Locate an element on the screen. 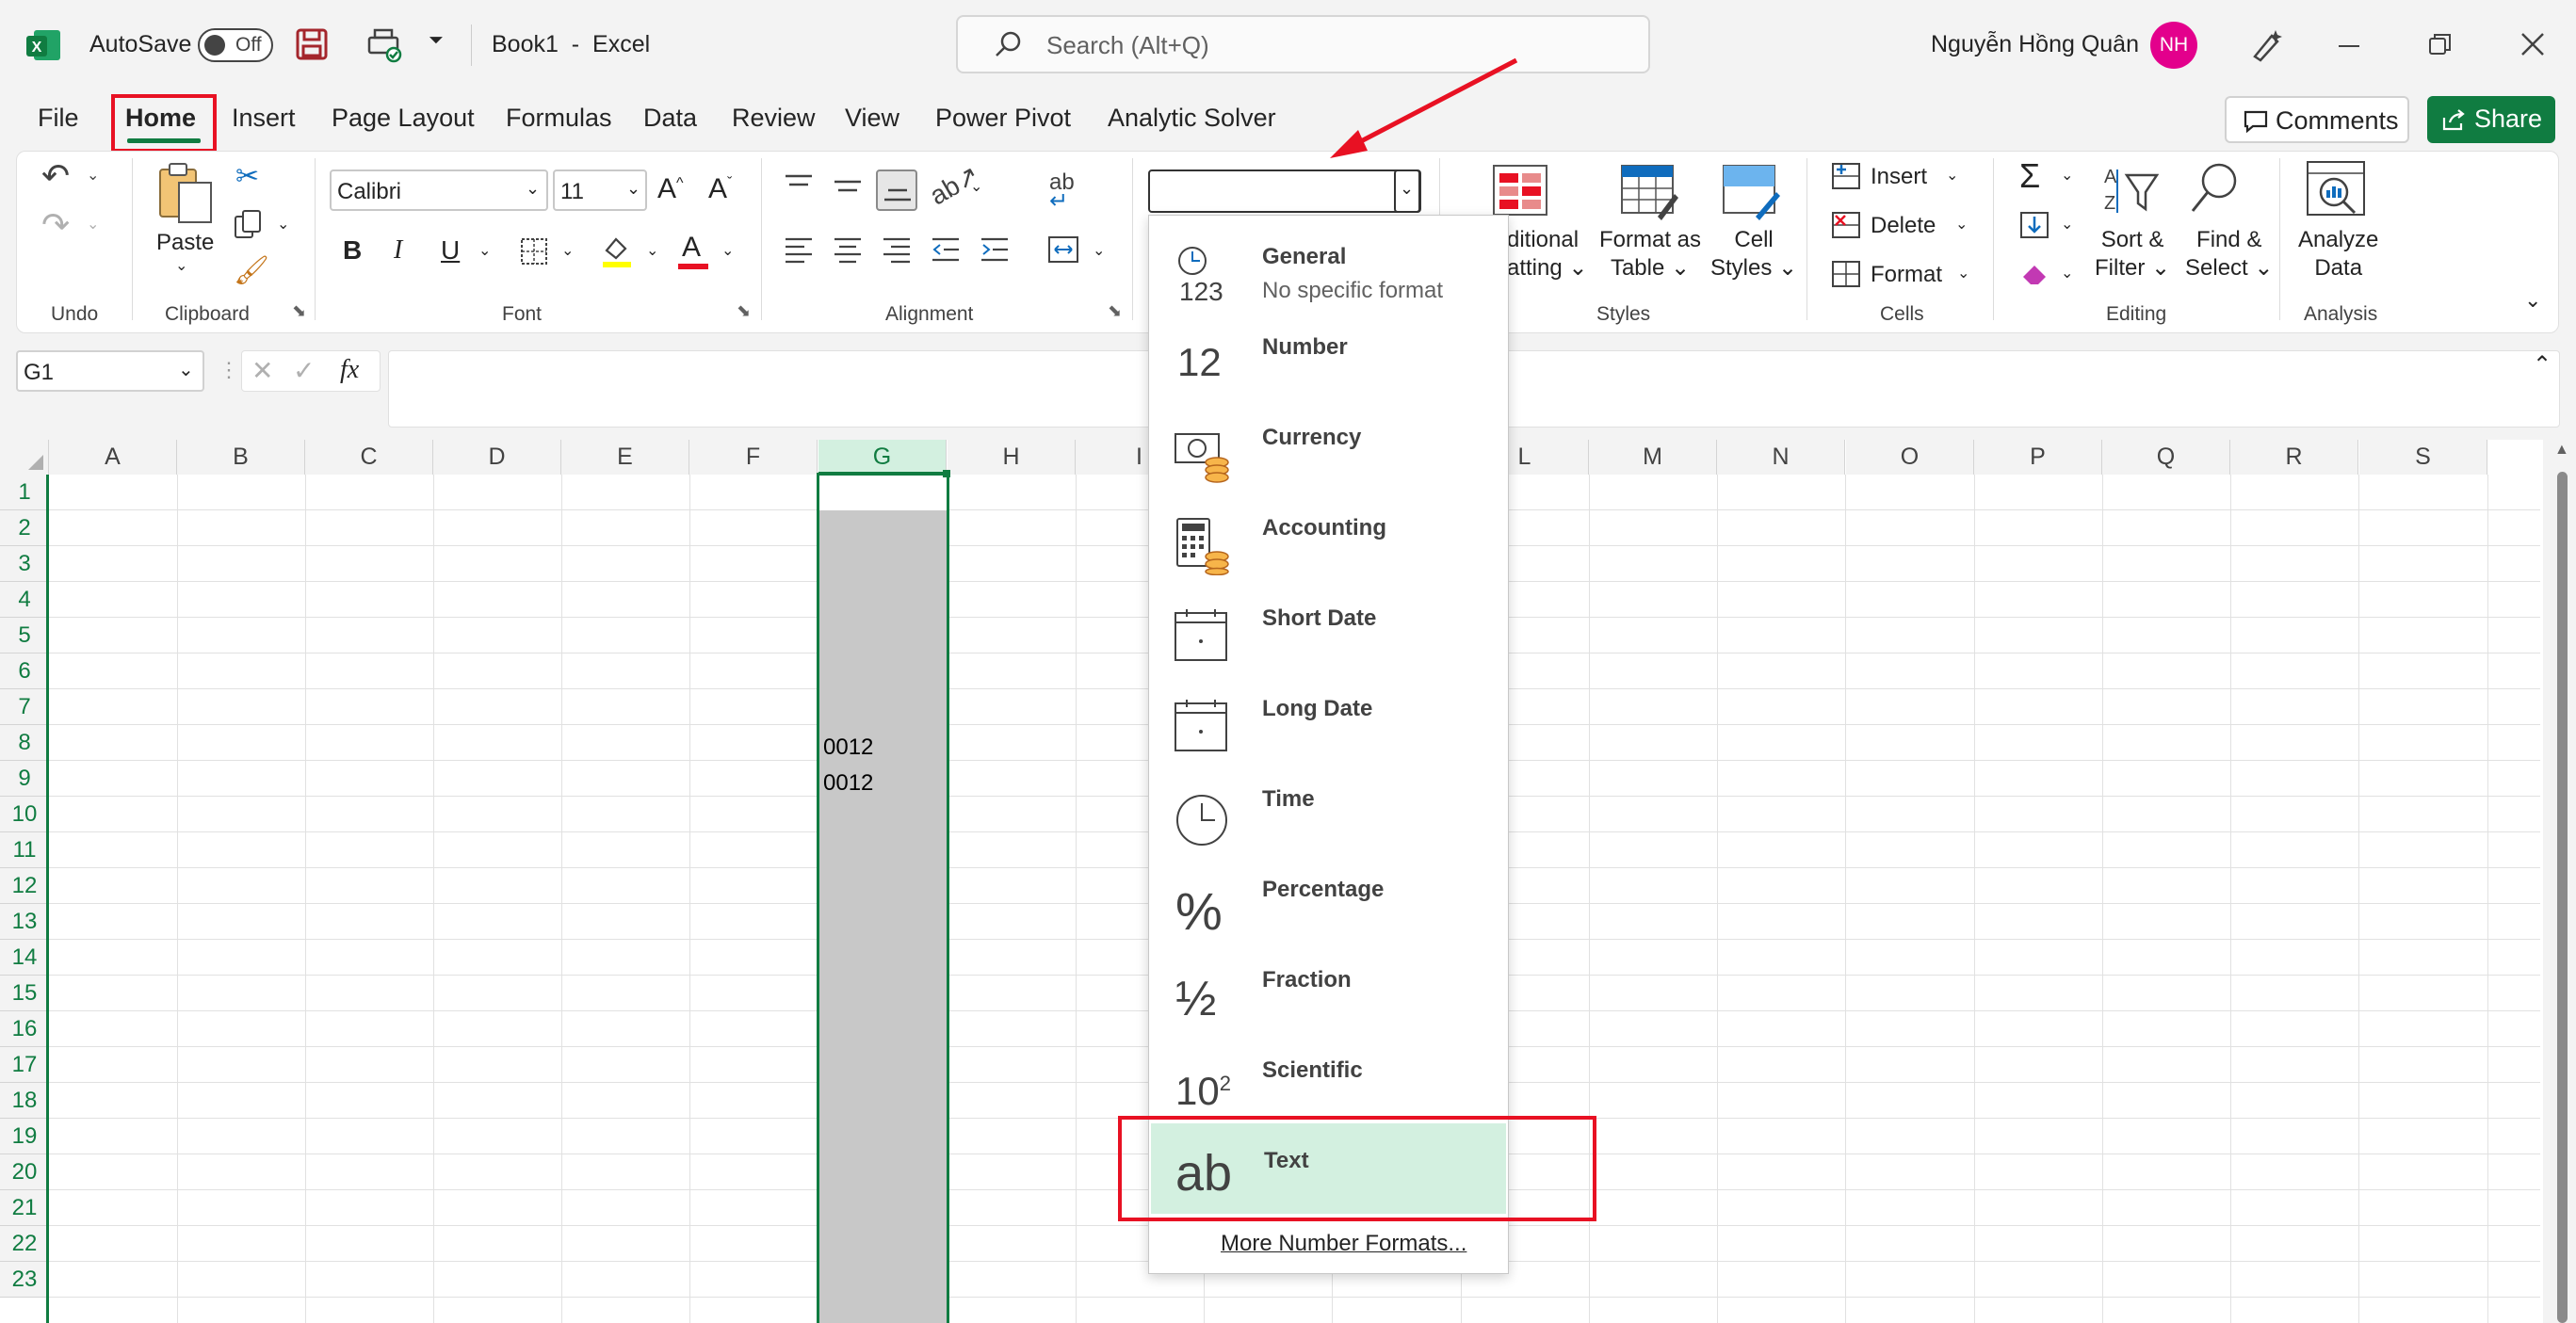 The width and height of the screenshot is (2576, 1323). clear-dropdown-icon: ⌄ is located at coordinates (2067, 273).